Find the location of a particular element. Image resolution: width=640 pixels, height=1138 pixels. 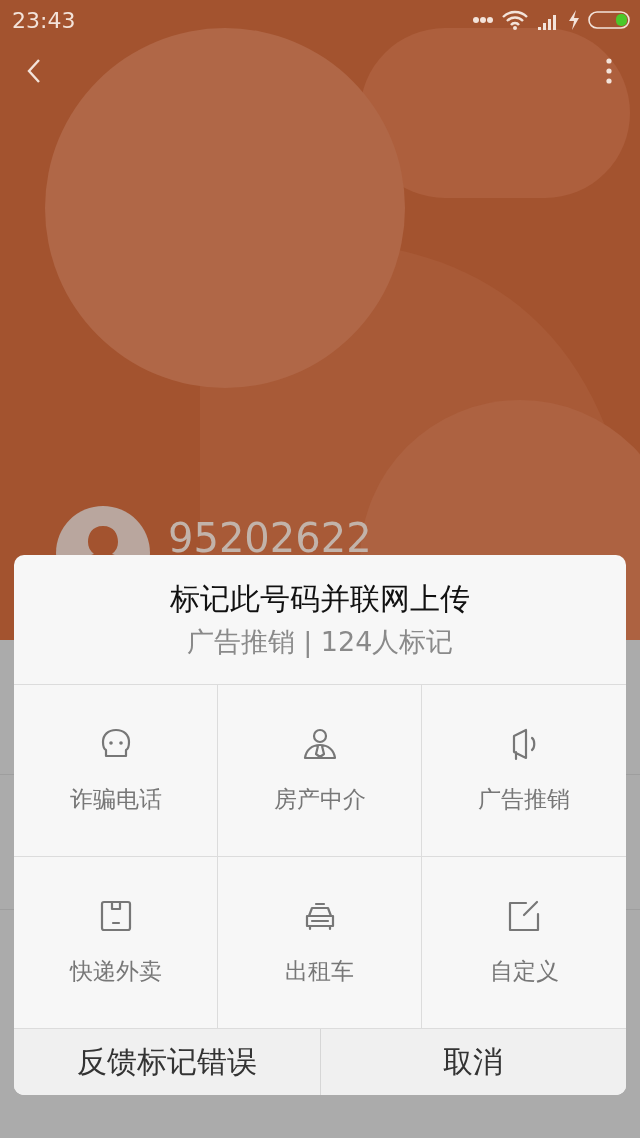

mark-option: 房产中介 is located at coordinates (320, 771).